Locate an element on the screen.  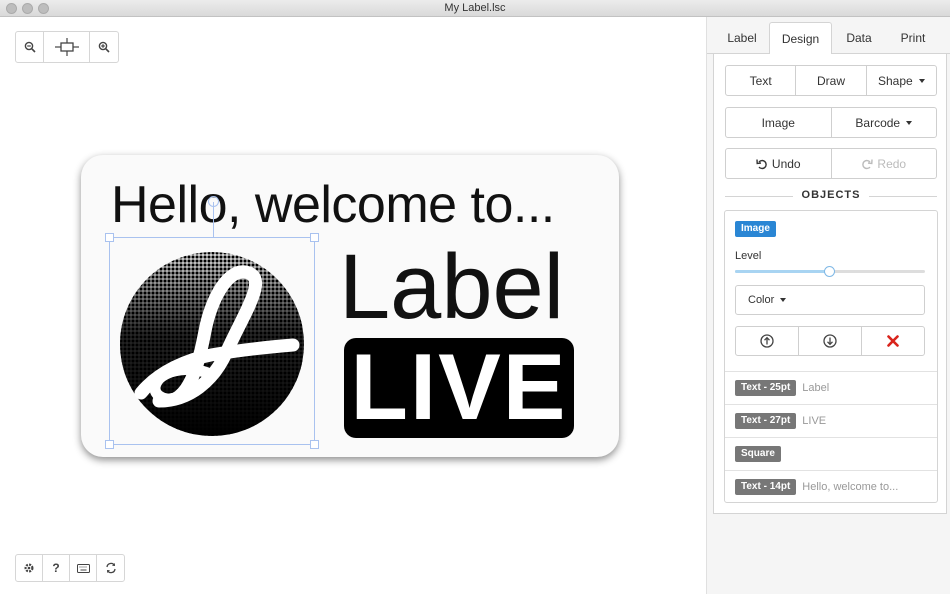
level-slider-thumb is located at coordinates (829, 271).